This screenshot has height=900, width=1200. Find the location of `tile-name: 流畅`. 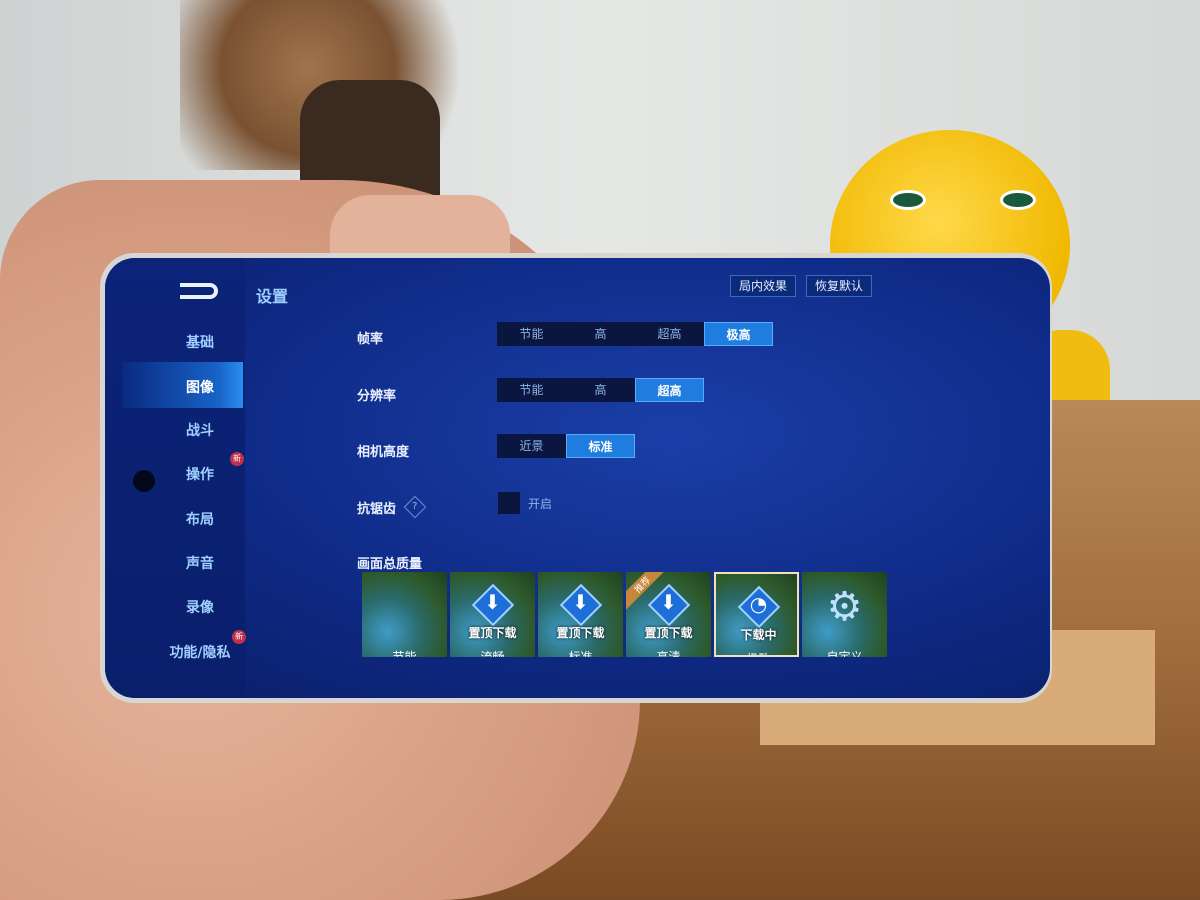

tile-name: 流畅 is located at coordinates (492, 653).